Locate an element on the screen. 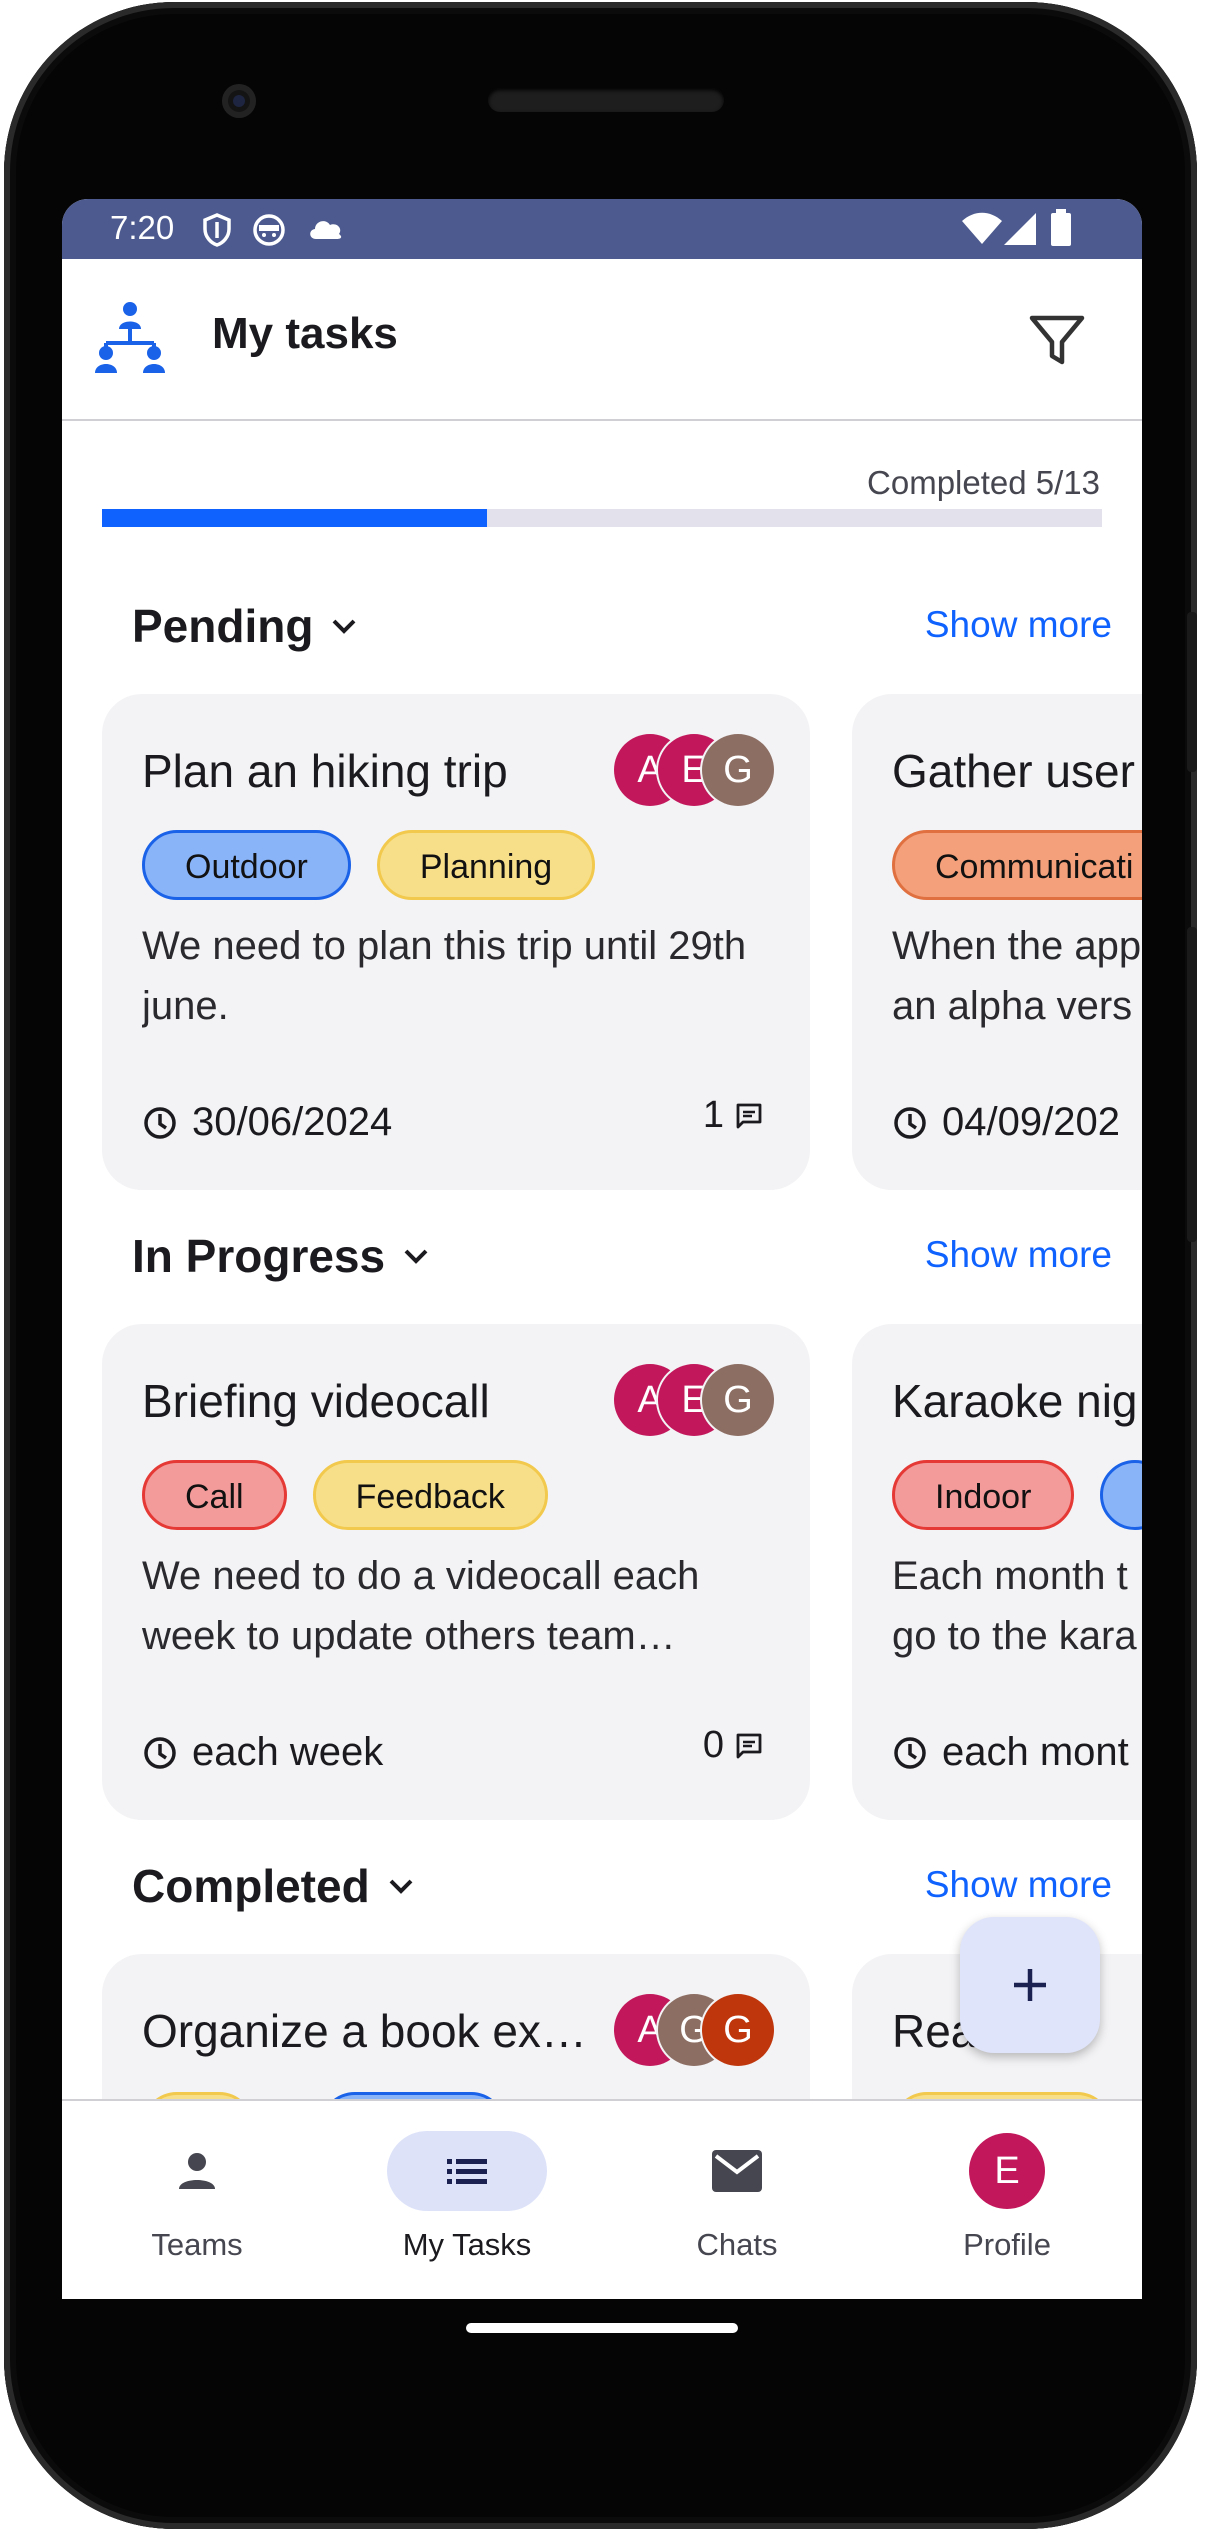 The width and height of the screenshot is (1206, 2533). nav-label: Teams is located at coordinates (197, 2244).